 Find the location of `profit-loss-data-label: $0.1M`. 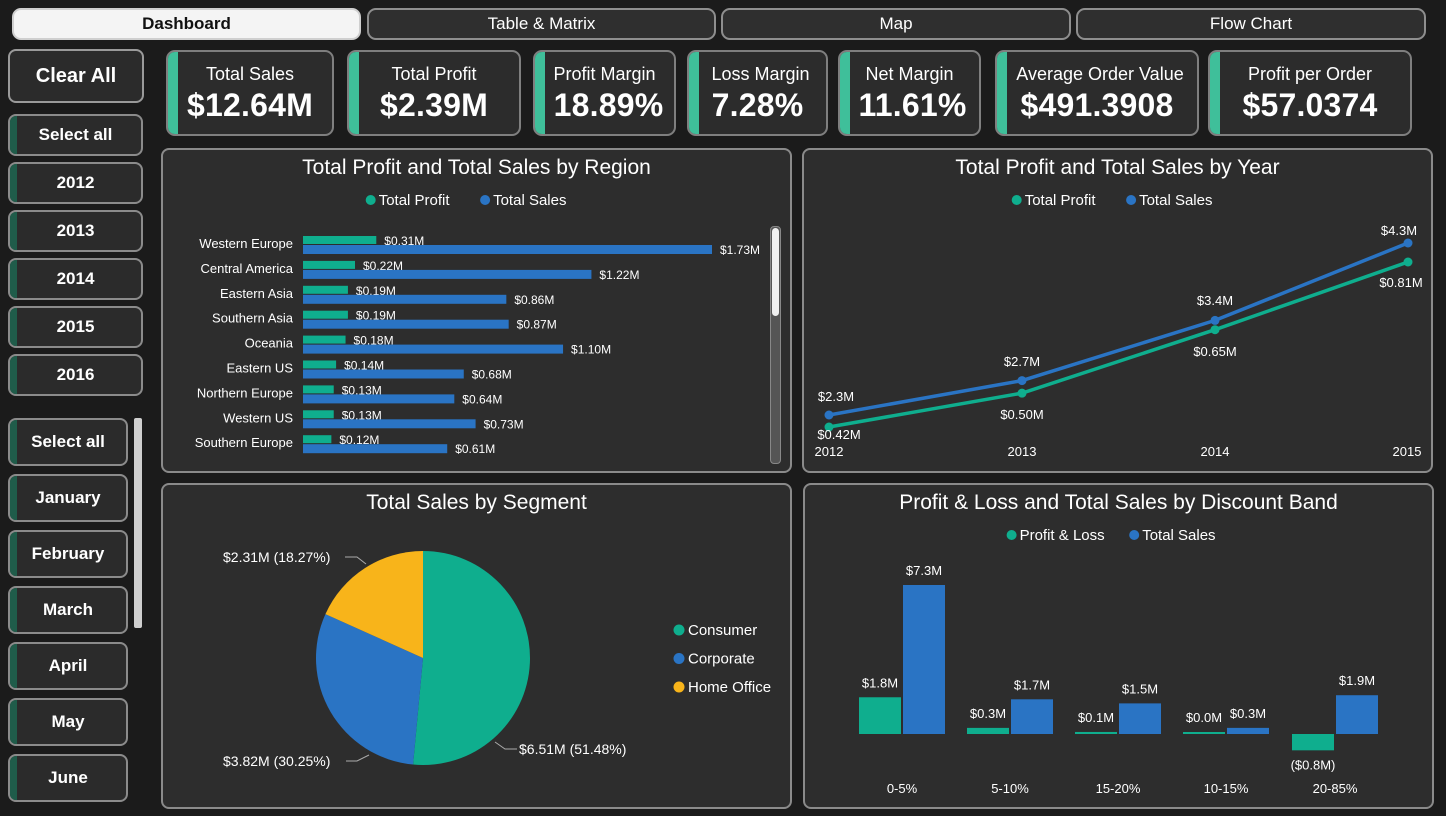

profit-loss-data-label: $0.1M is located at coordinates (1096, 717).